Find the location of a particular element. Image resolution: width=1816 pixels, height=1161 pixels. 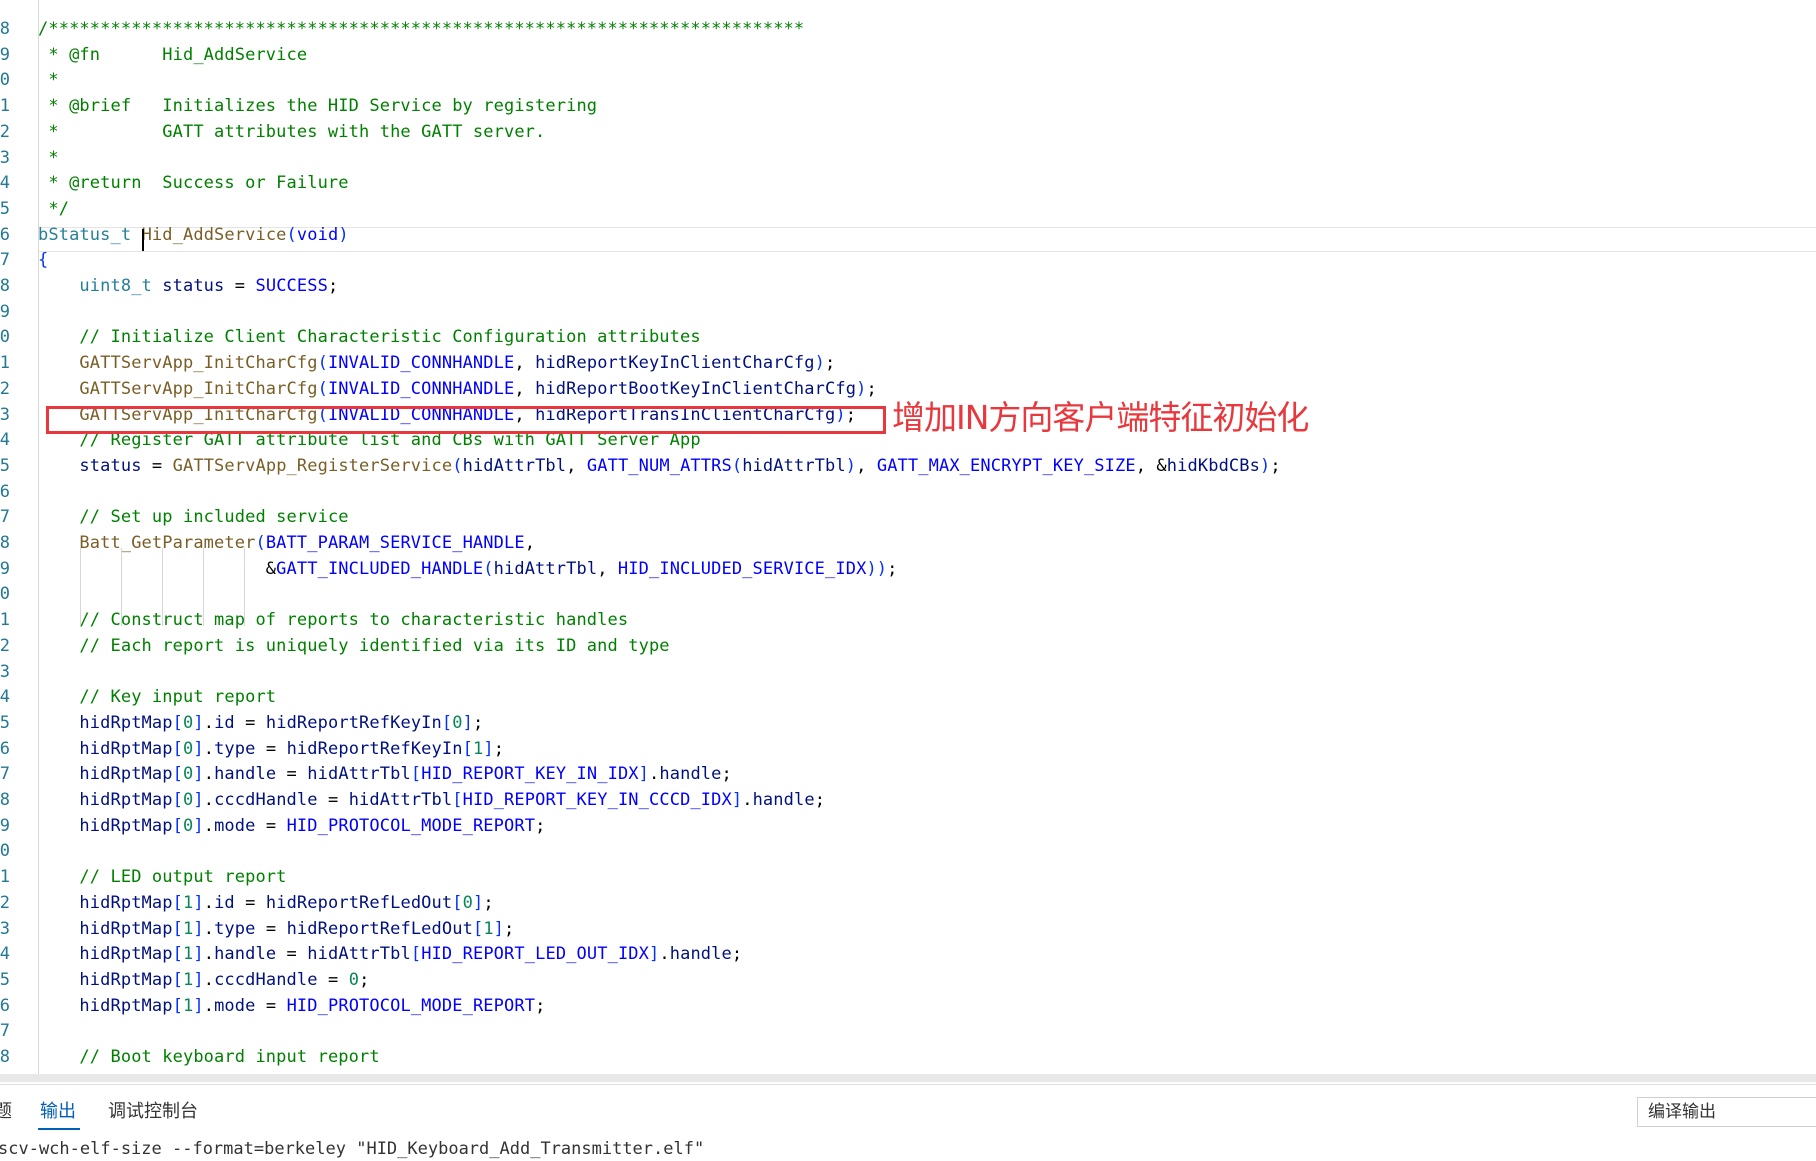

output-channel-select: 编译输出 is located at coordinates (1726, 1112).